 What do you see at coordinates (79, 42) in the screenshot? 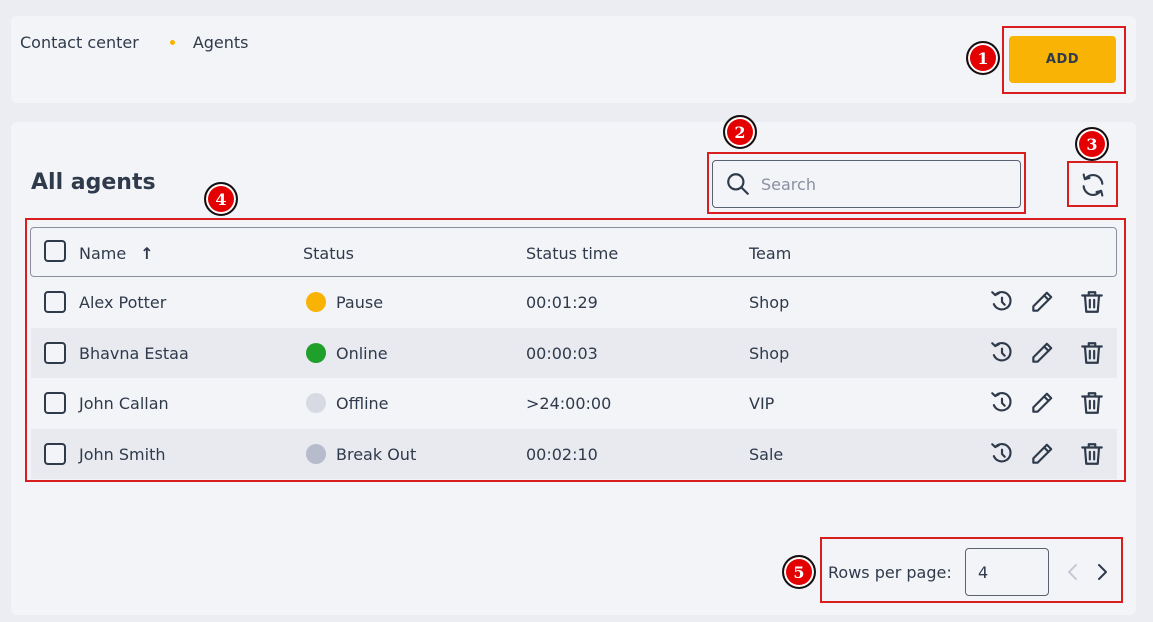
I see `breadcrumb-root: Contact center` at bounding box center [79, 42].